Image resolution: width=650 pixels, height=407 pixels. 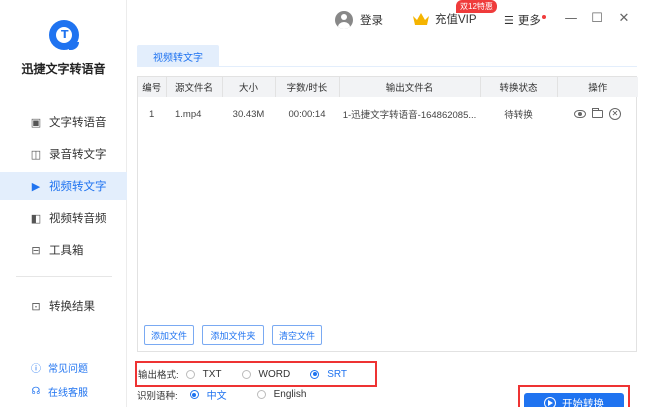 I want to click on cell-size: 30.43M, so click(x=248, y=114).